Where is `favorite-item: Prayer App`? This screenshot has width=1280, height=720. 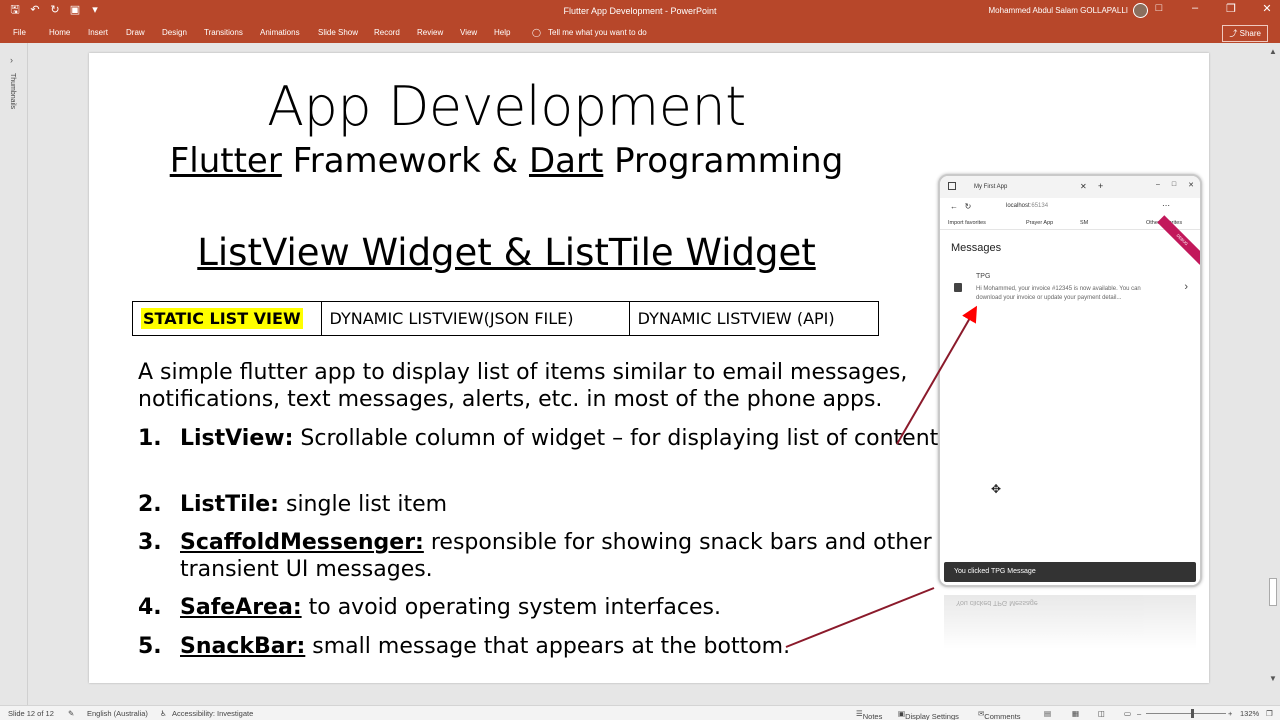
favorite-item: Prayer App is located at coordinates (1040, 223).